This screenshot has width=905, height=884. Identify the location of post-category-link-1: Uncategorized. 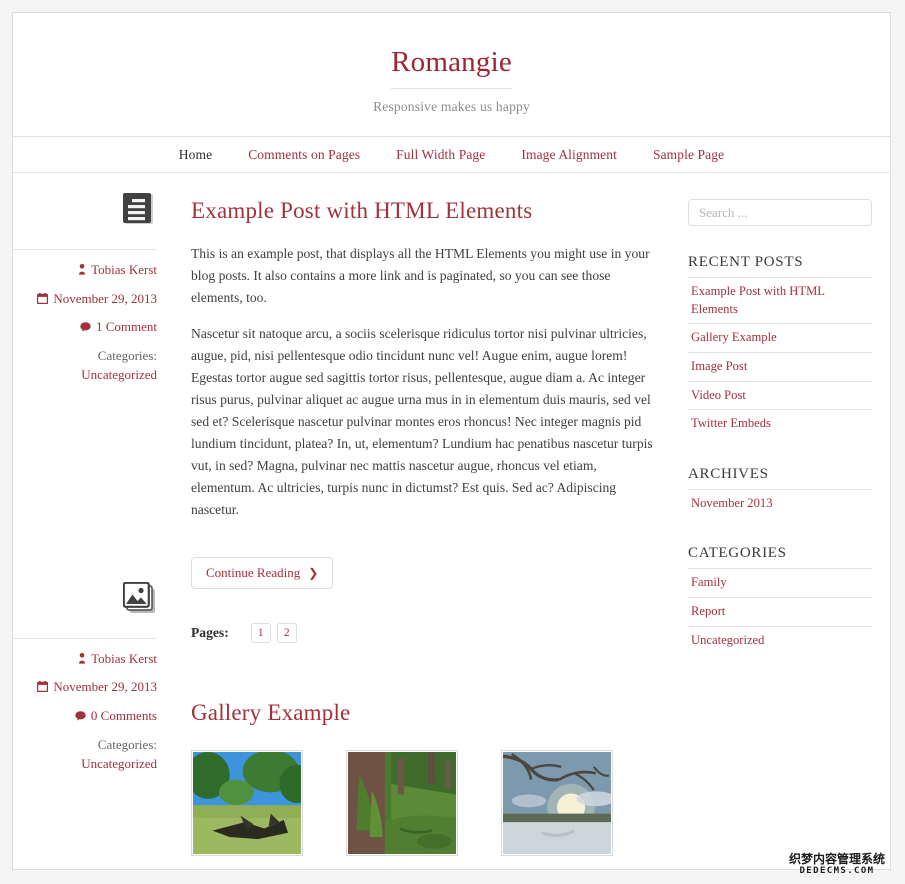
(85, 375).